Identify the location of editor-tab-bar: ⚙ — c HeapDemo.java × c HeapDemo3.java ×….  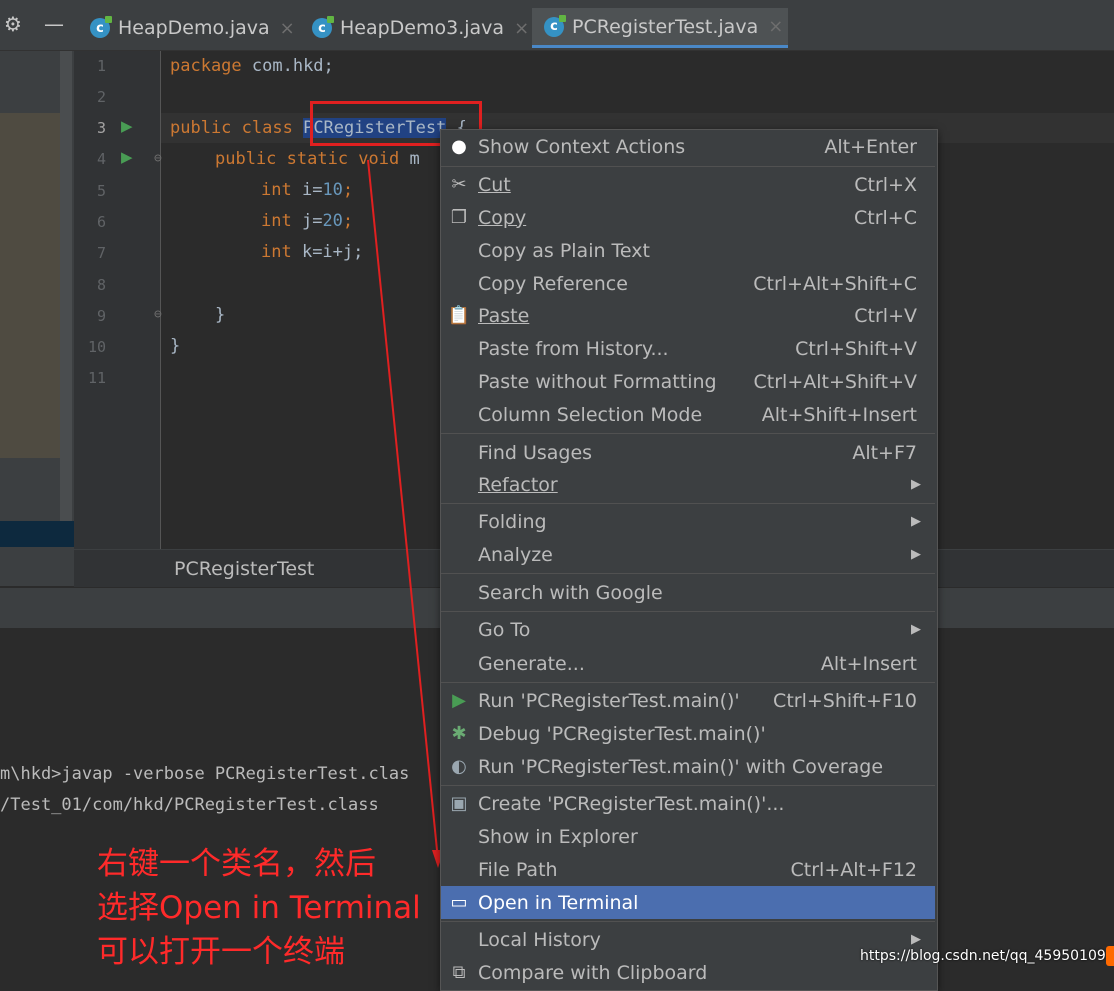
(557, 25).